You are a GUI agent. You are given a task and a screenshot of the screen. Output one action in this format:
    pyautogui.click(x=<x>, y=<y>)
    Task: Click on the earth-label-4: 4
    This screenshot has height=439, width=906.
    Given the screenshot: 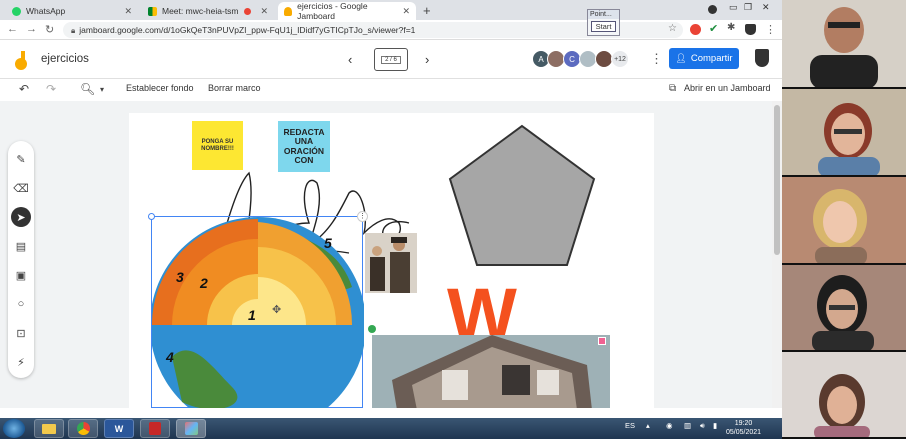 What is the action you would take?
    pyautogui.click(x=170, y=357)
    